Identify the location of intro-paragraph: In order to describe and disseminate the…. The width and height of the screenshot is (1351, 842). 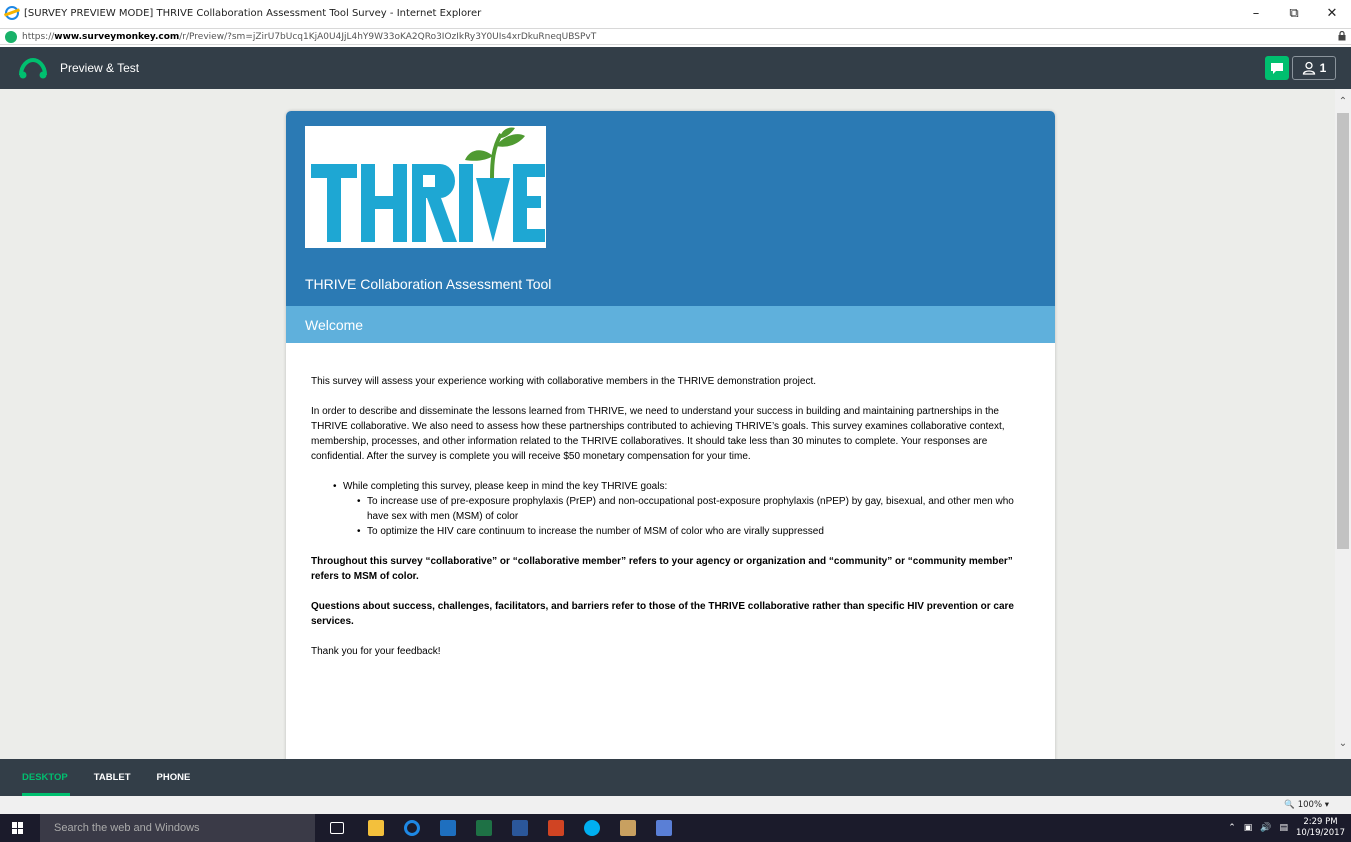
(658, 434).